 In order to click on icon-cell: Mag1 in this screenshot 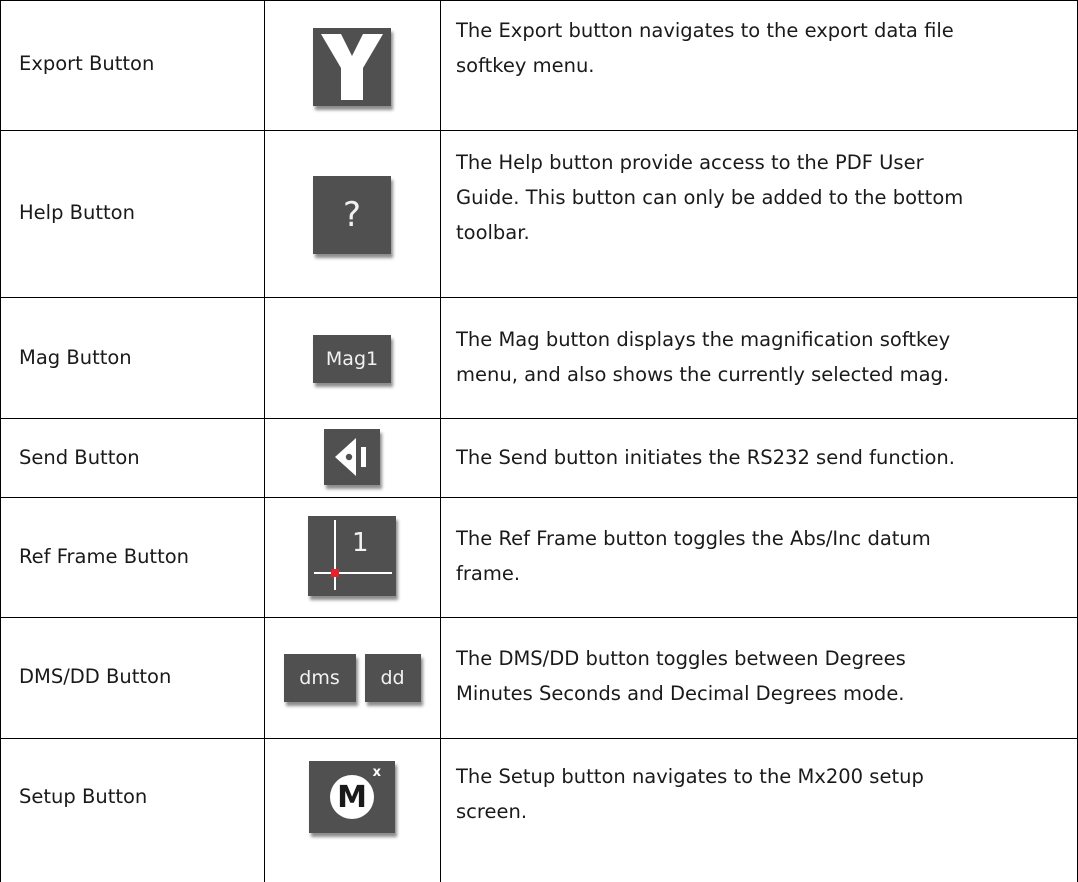, I will do `click(352, 359)`.